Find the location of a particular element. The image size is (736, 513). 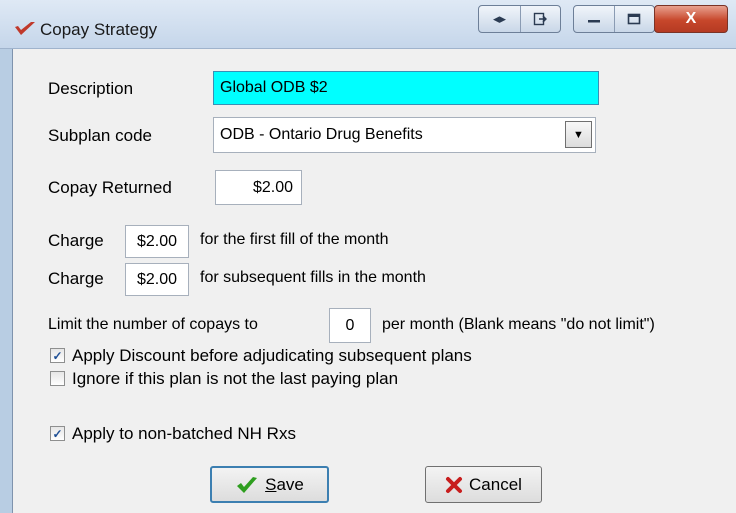

save-label: Save is located at coordinates (284, 484).